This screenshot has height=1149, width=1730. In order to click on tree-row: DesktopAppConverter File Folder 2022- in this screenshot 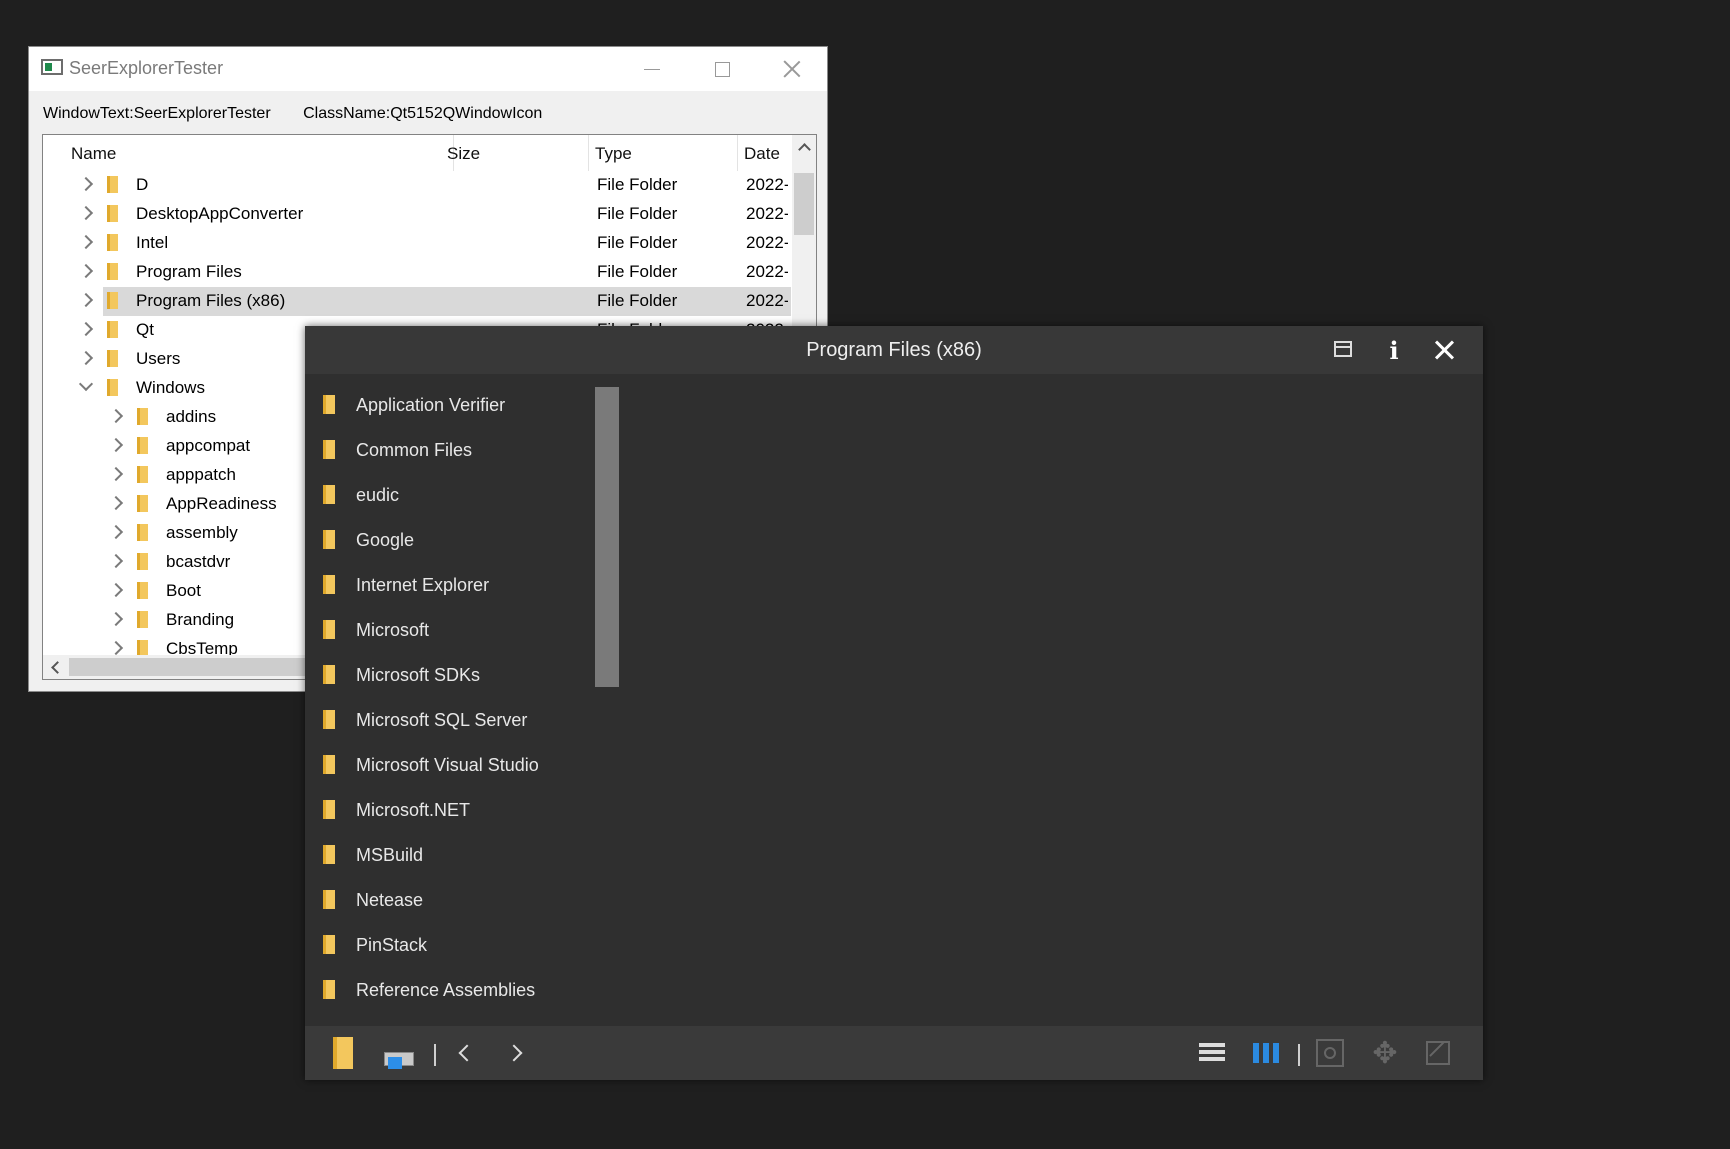, I will do `click(417, 214)`.